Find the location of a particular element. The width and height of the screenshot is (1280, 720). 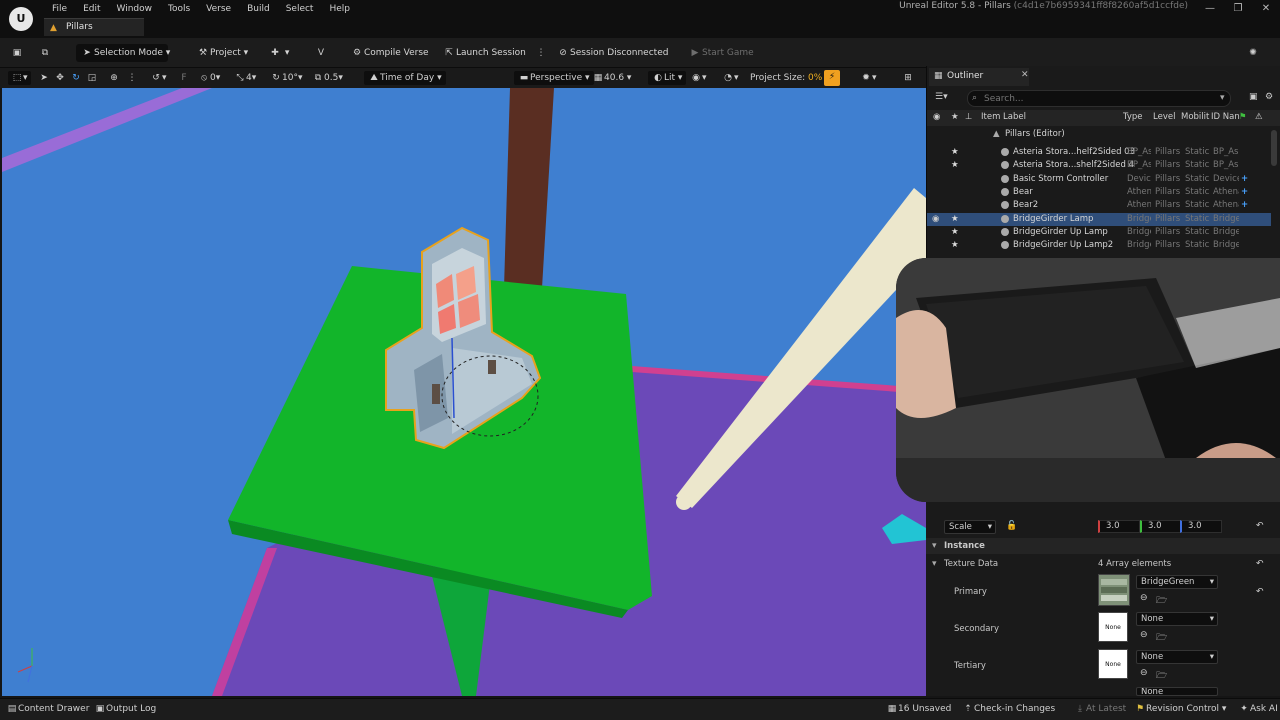

rotate-tool-icon: ↻ is located at coordinates (76, 78).